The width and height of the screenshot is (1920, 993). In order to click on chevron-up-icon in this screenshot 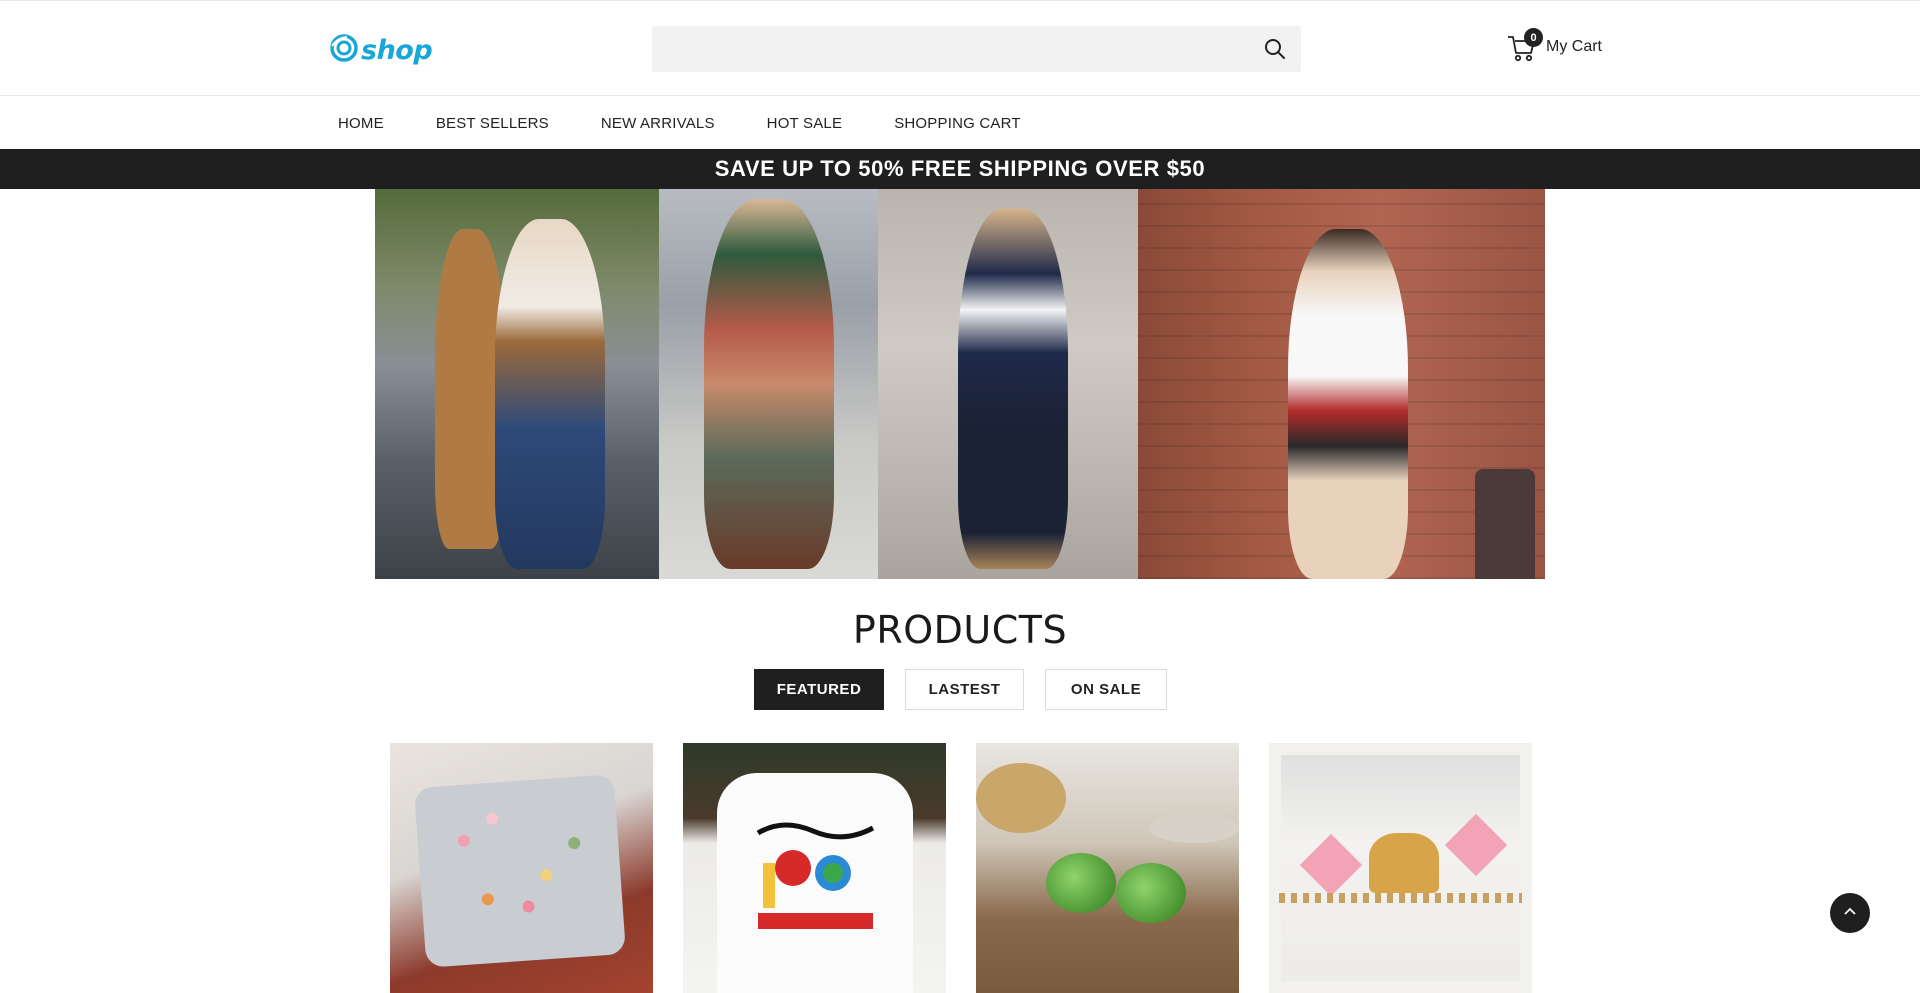, I will do `click(1850, 913)`.